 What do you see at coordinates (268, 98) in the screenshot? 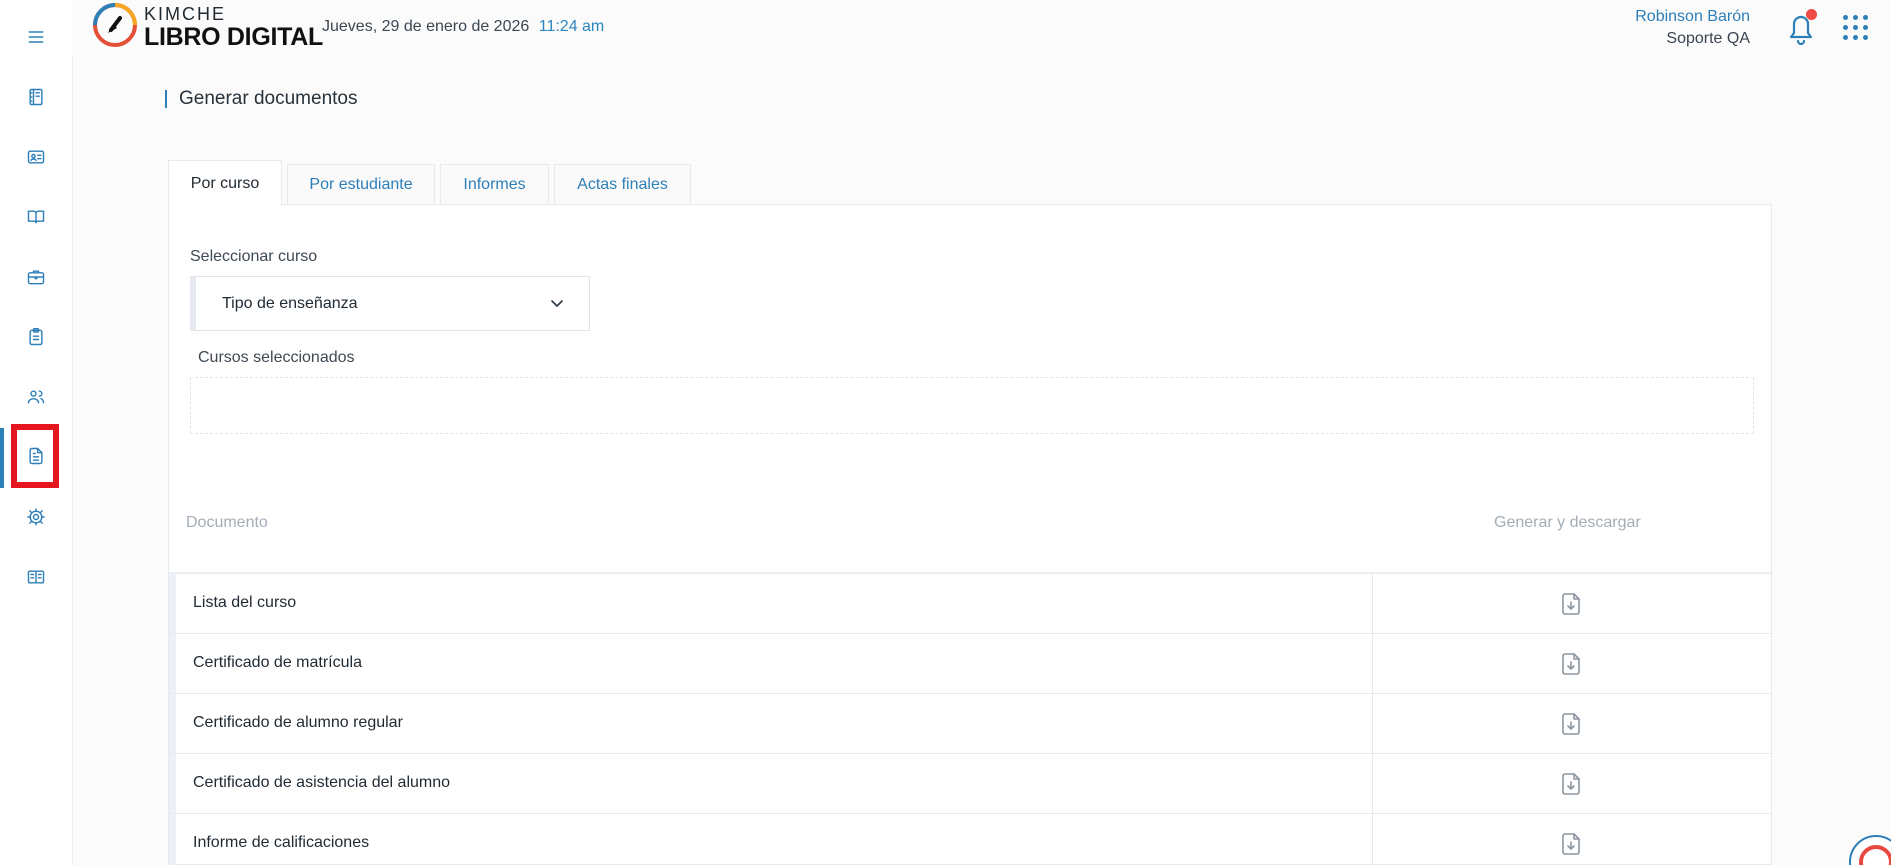
I see `page-title: Generar documentos` at bounding box center [268, 98].